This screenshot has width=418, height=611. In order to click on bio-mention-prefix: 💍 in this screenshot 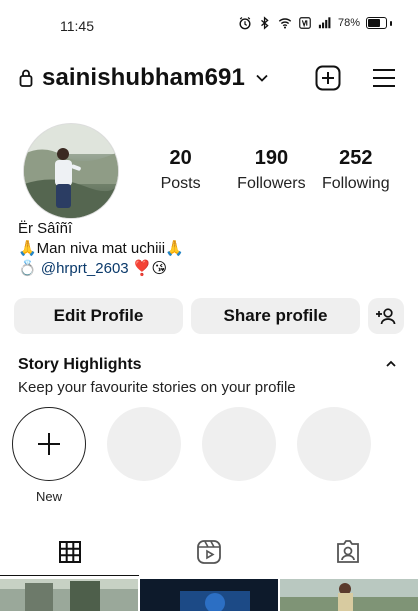, I will do `click(29, 268)`.